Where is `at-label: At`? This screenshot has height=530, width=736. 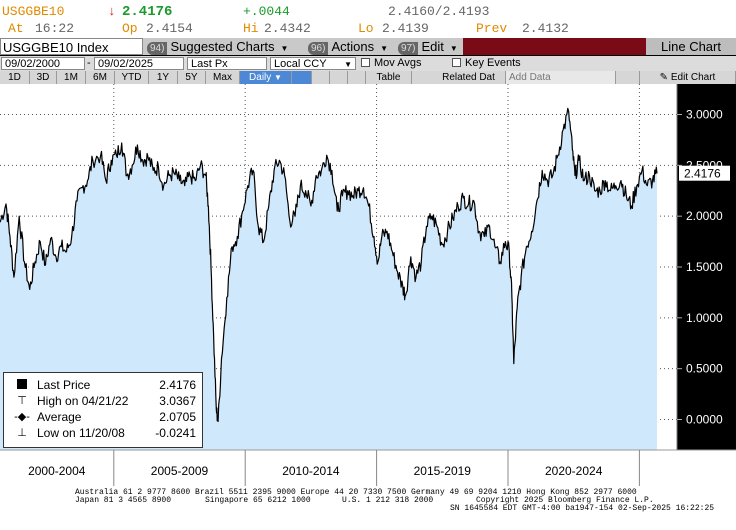 at-label: At is located at coordinates (16, 28).